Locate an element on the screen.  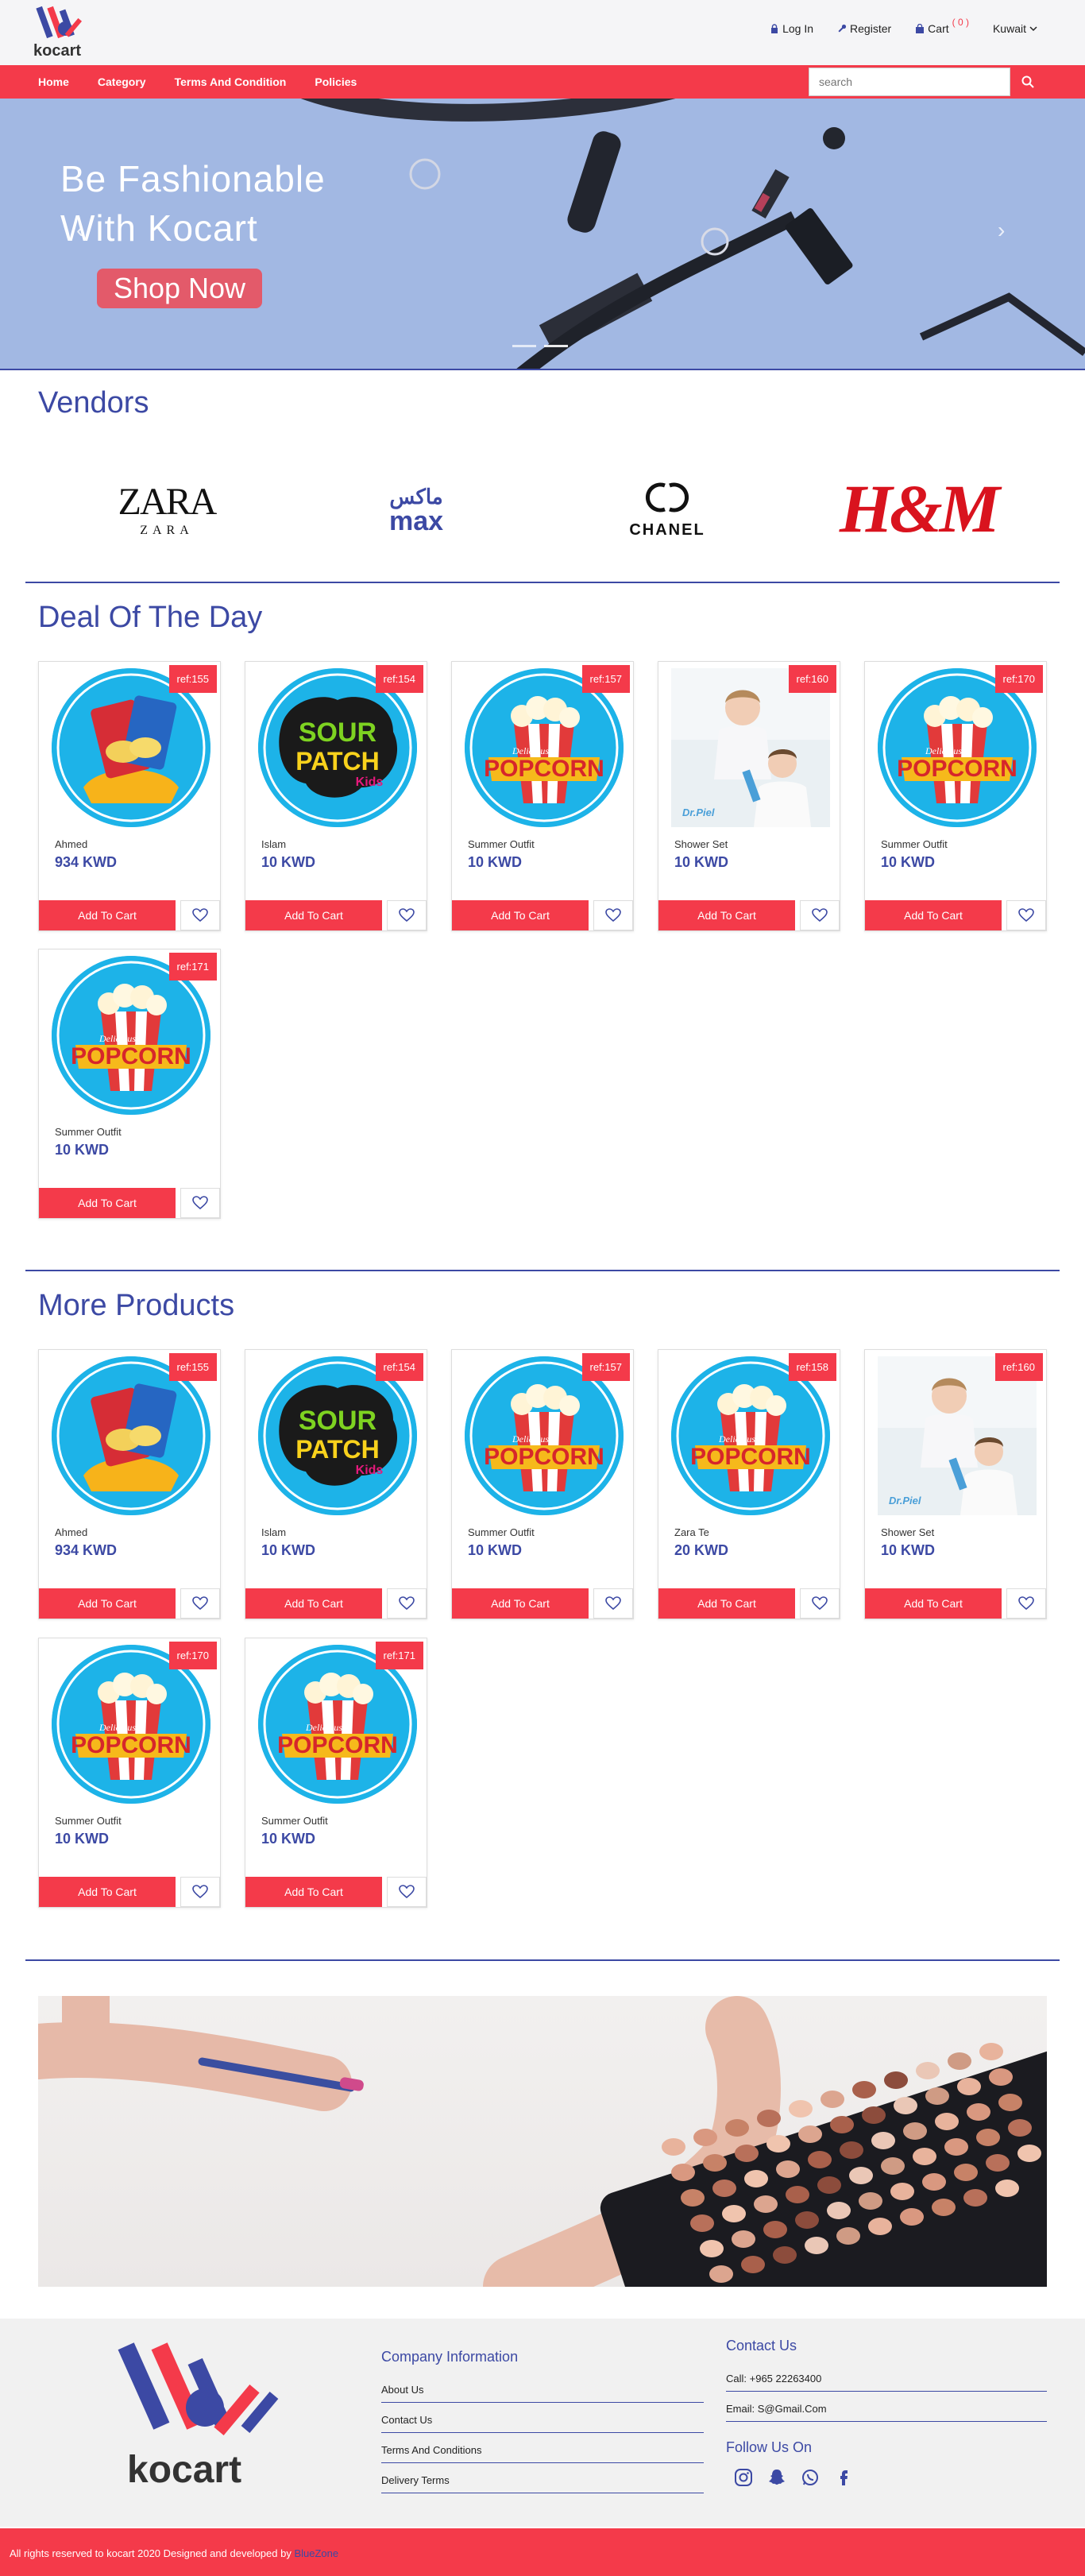
login-link: Log In is located at coordinates (792, 28).